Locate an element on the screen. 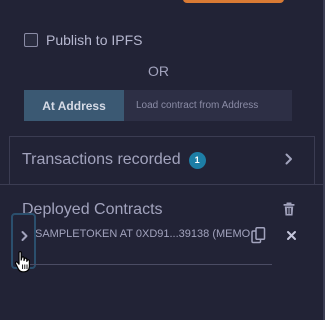 This screenshot has height=320, width=325. publish-to-ipfs-row: Publish to IPFS is located at coordinates (83, 40).